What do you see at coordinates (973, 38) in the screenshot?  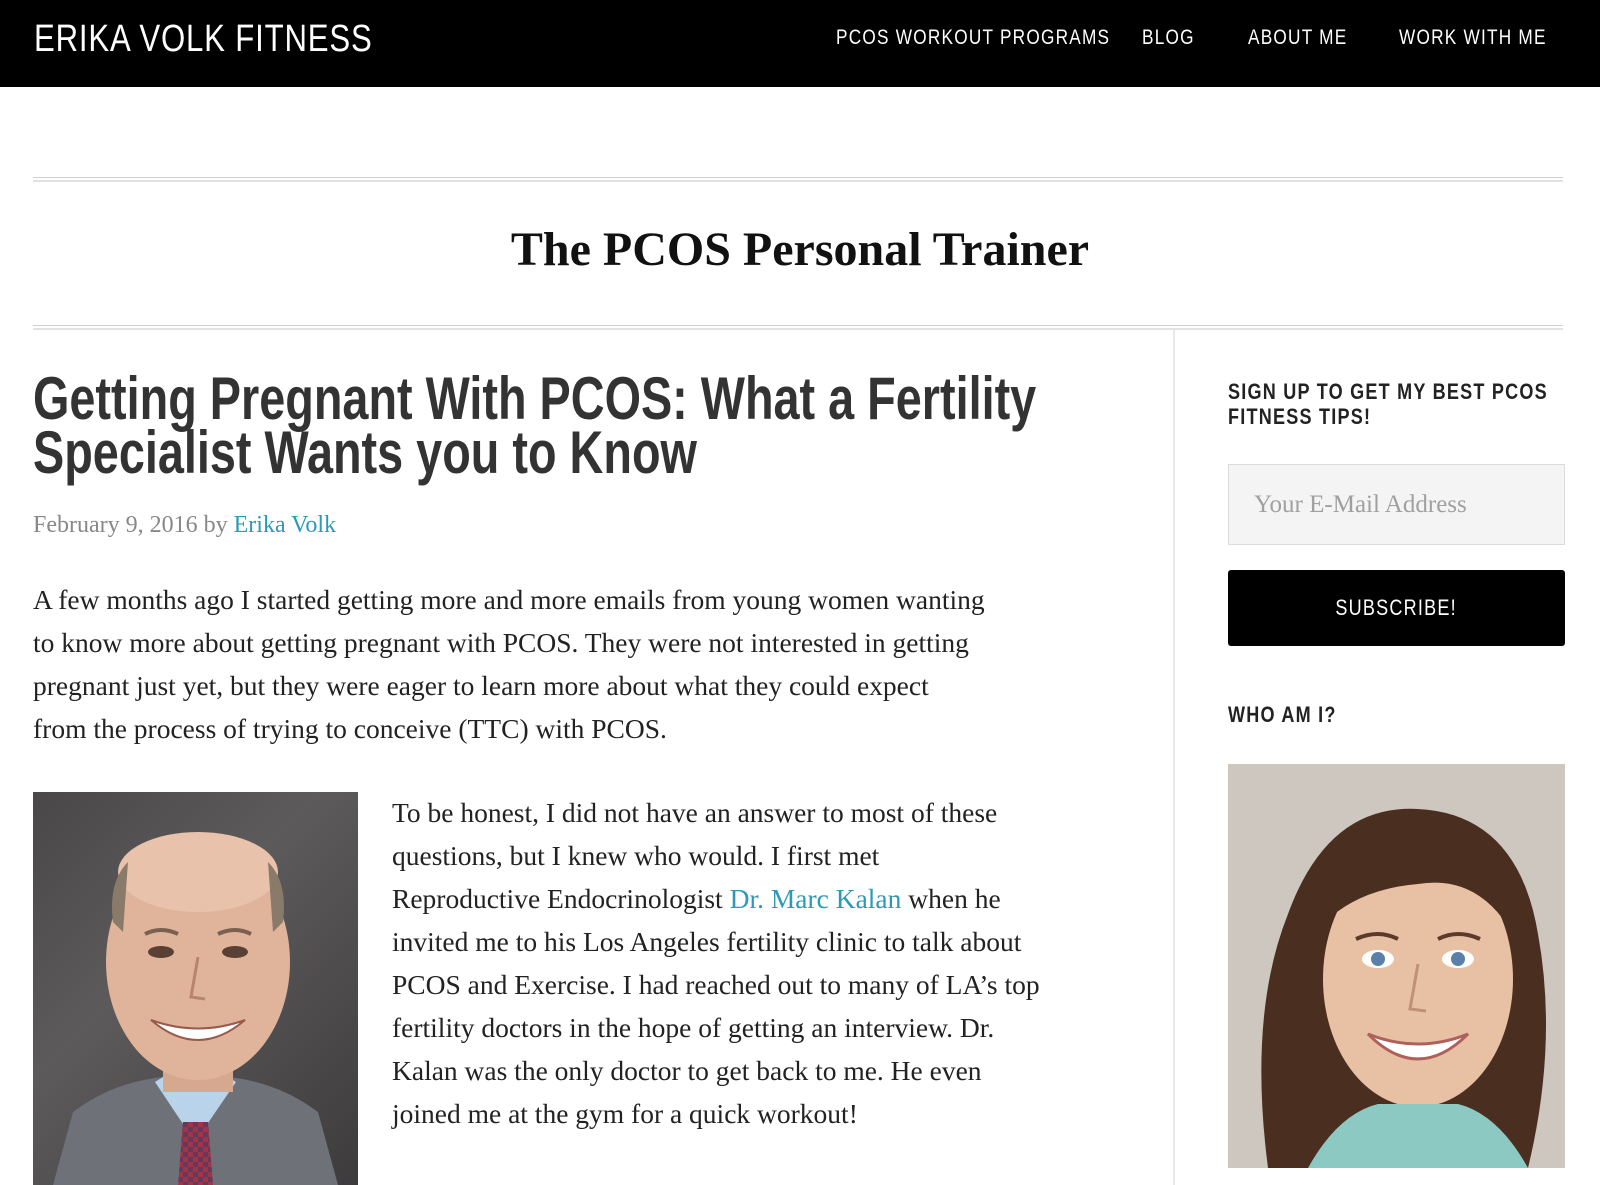 I see `nav-item-pcos-workout-programs: PCOS WORKOUT PROGRAMS` at bounding box center [973, 38].